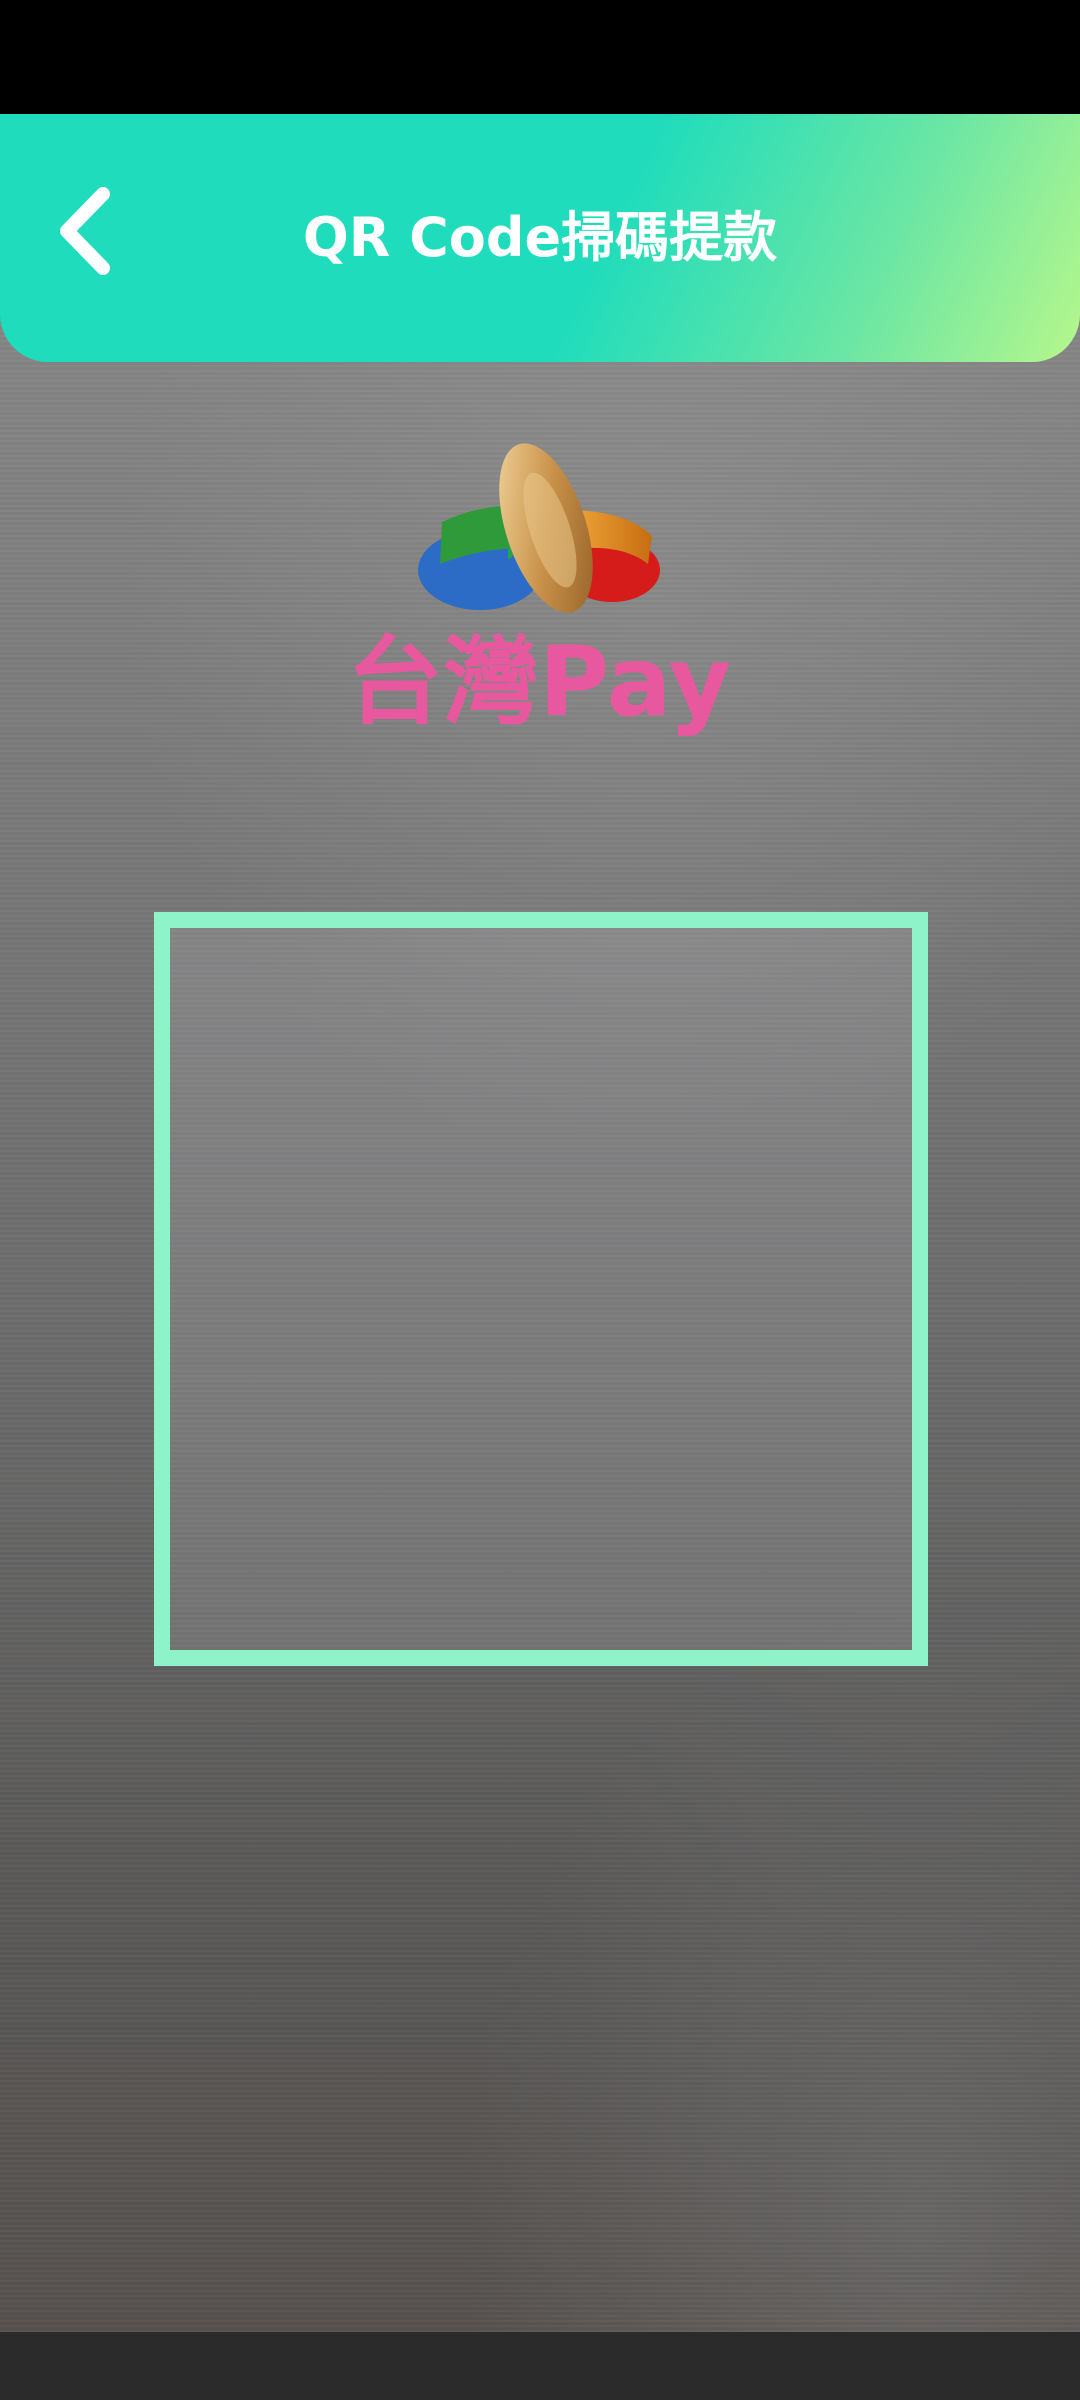 This screenshot has height=2400, width=1080. I want to click on chevron-left-icon, so click(85, 231).